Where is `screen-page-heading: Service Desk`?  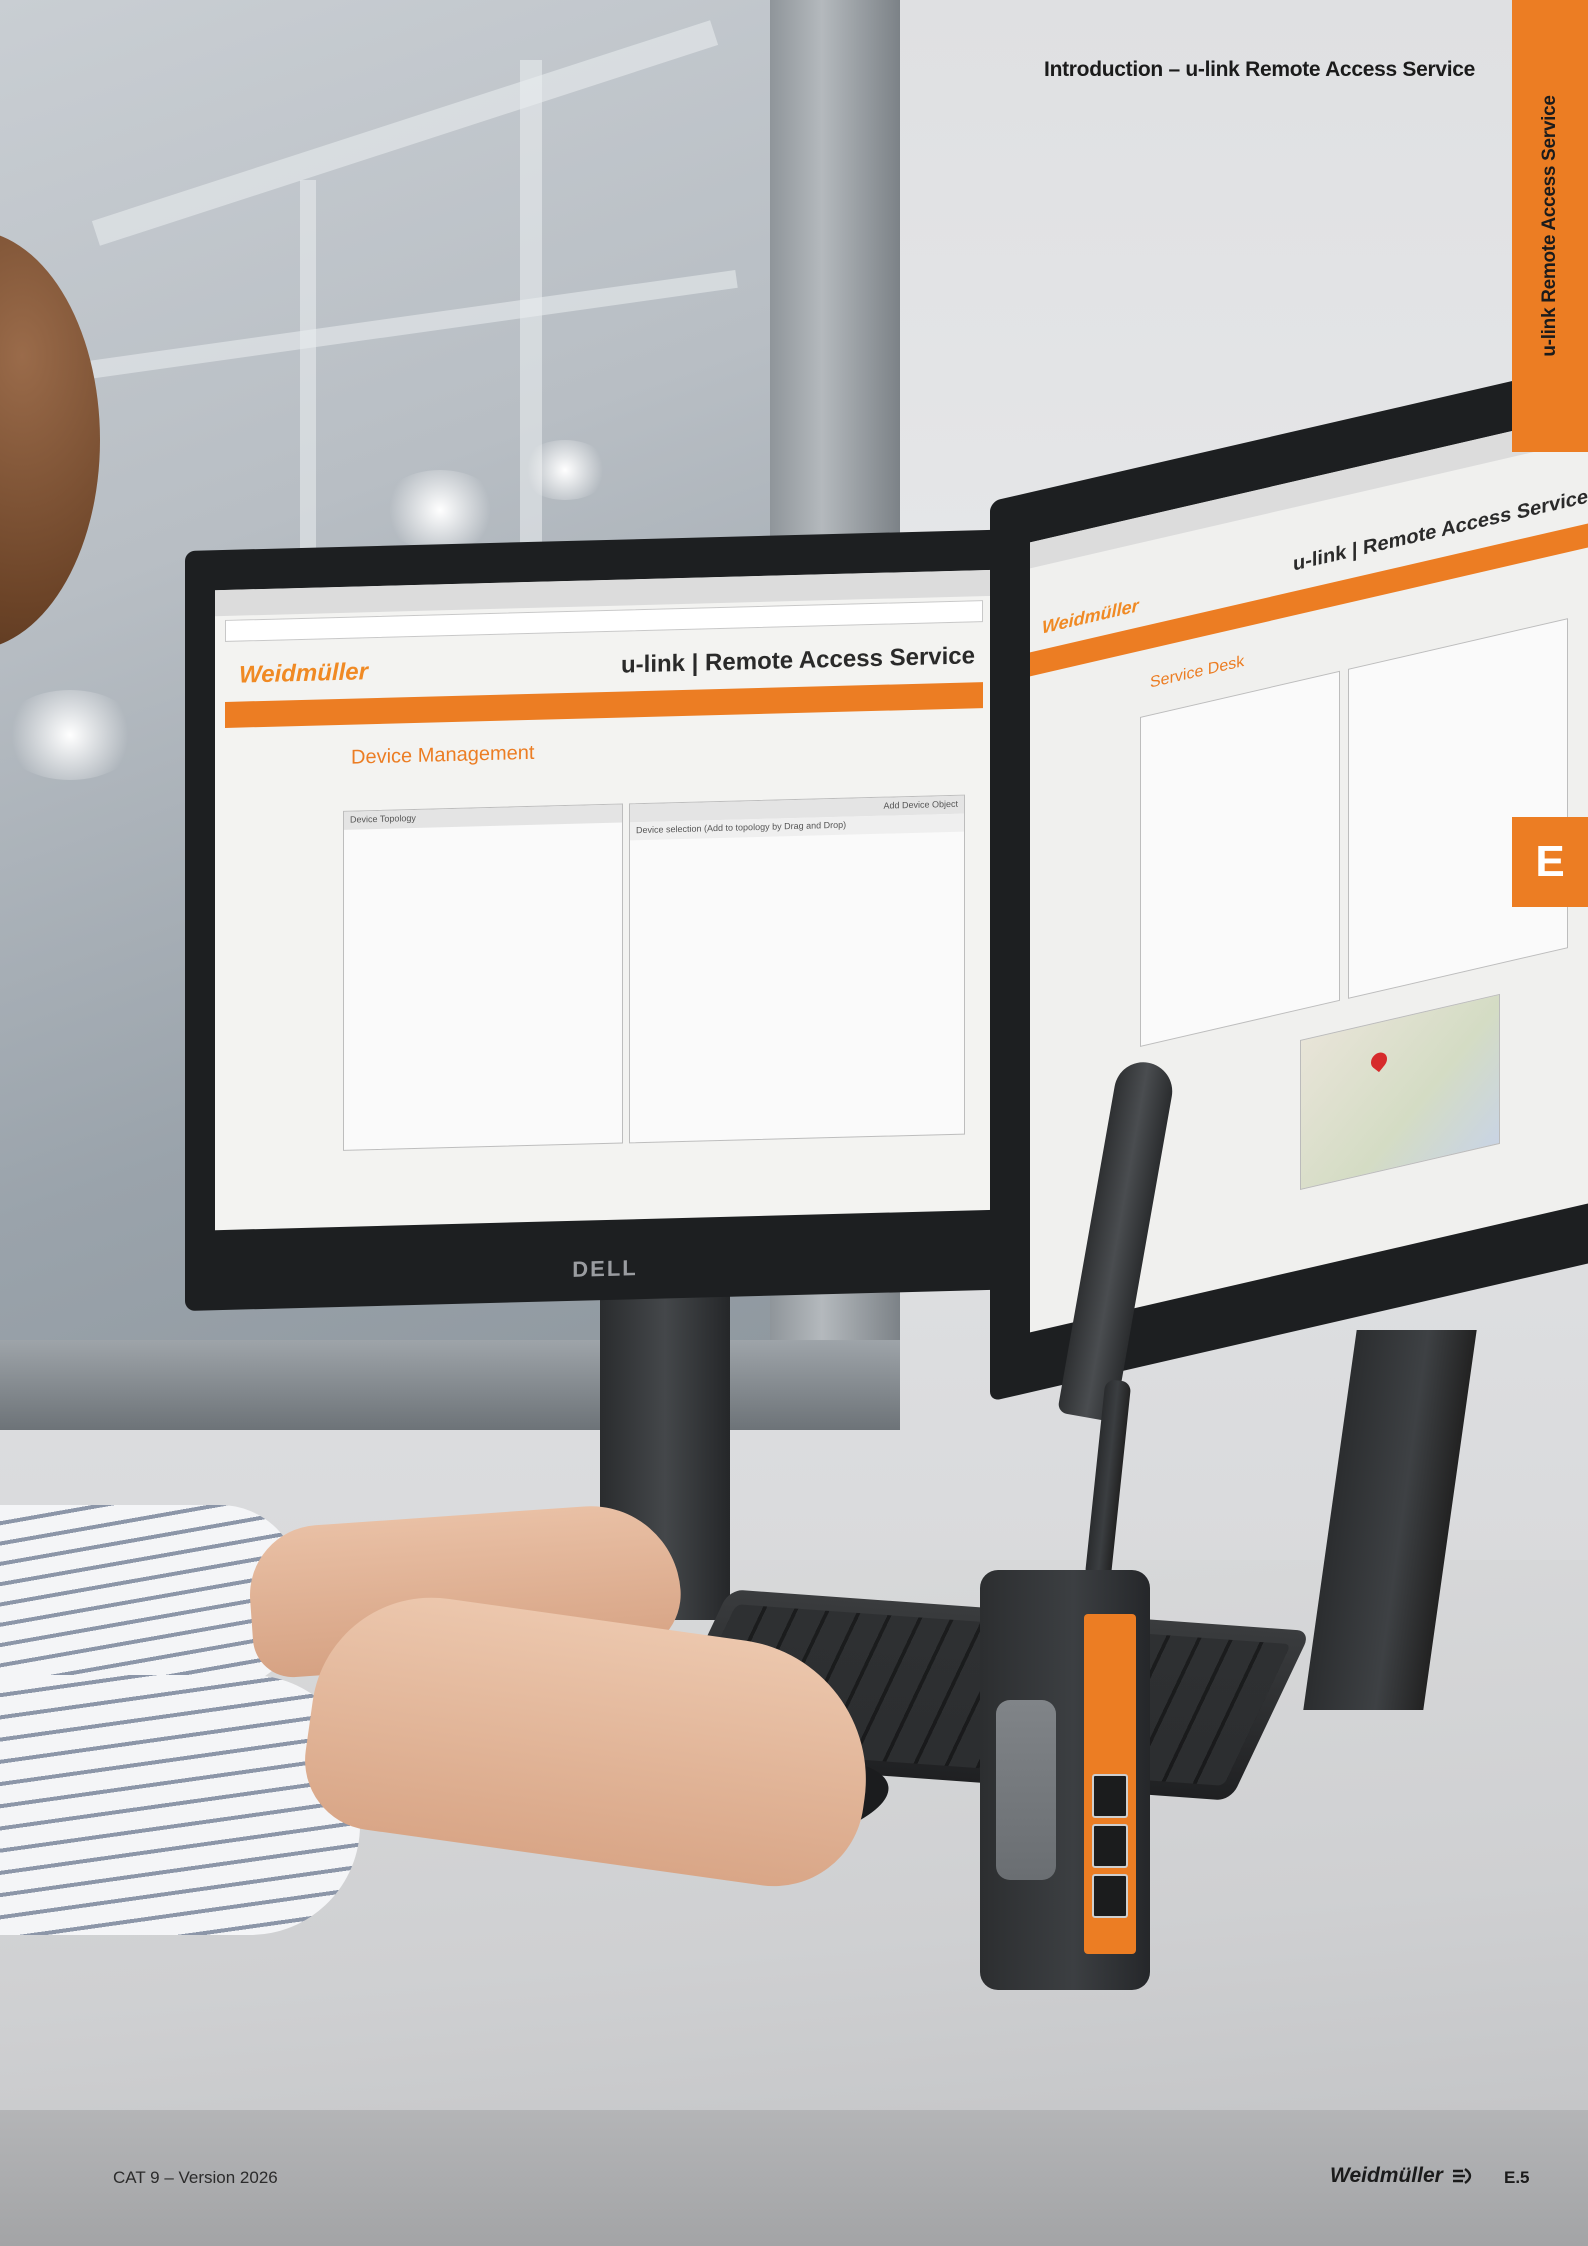
screen-page-heading: Service Desk is located at coordinates (1197, 672).